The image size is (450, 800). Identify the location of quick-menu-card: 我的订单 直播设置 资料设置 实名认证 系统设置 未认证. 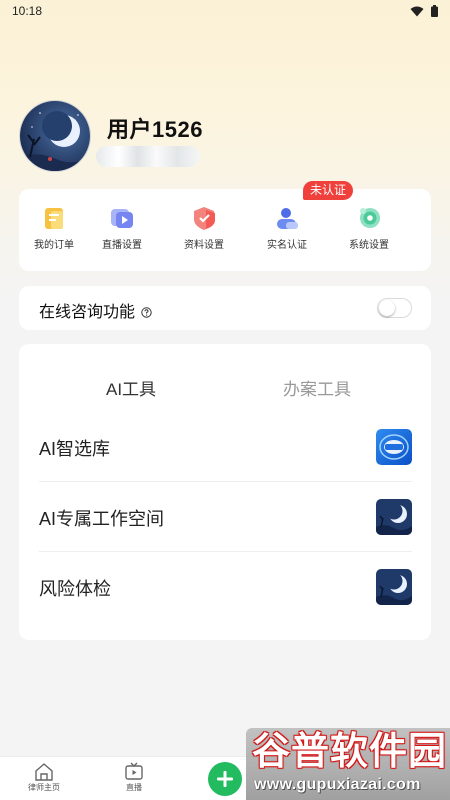
(225, 226).